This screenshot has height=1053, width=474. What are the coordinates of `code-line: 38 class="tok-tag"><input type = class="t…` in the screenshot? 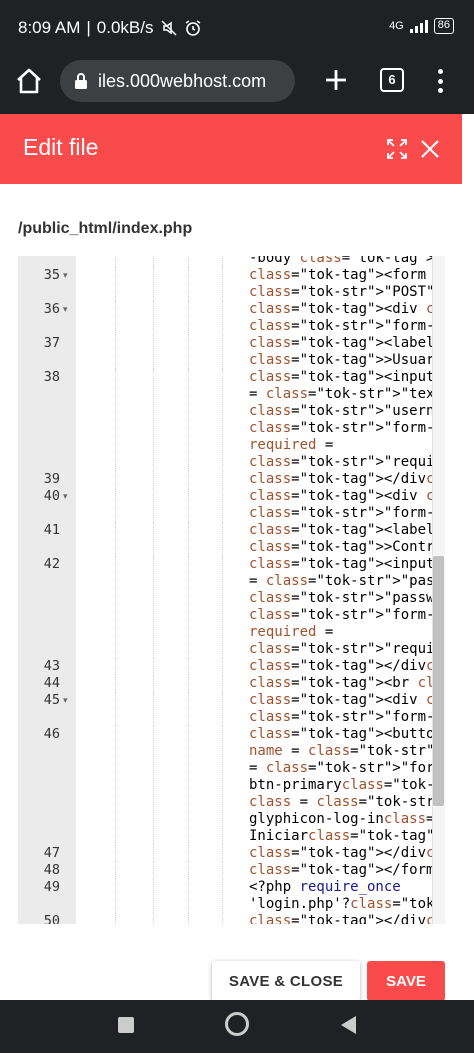 It's located at (231, 420).